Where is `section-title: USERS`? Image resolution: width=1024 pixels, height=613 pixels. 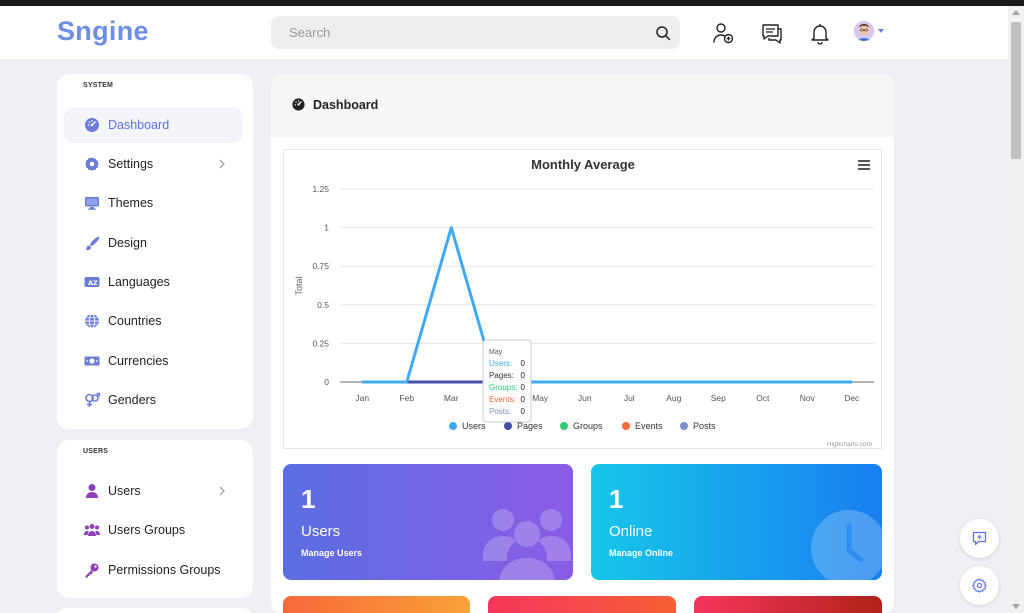 section-title: USERS is located at coordinates (96, 451).